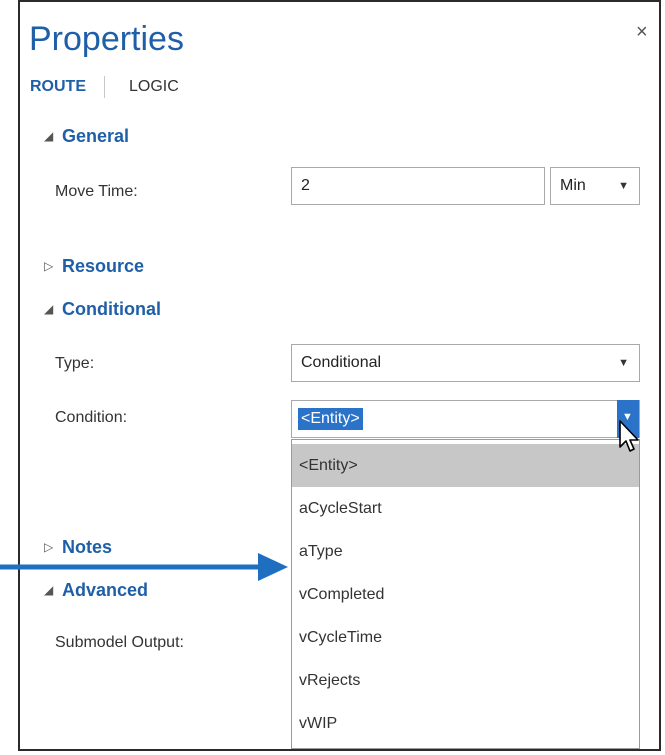 This screenshot has width=665, height=755. What do you see at coordinates (96, 590) in the screenshot?
I see `section-advanced-header: ◢ Advanced` at bounding box center [96, 590].